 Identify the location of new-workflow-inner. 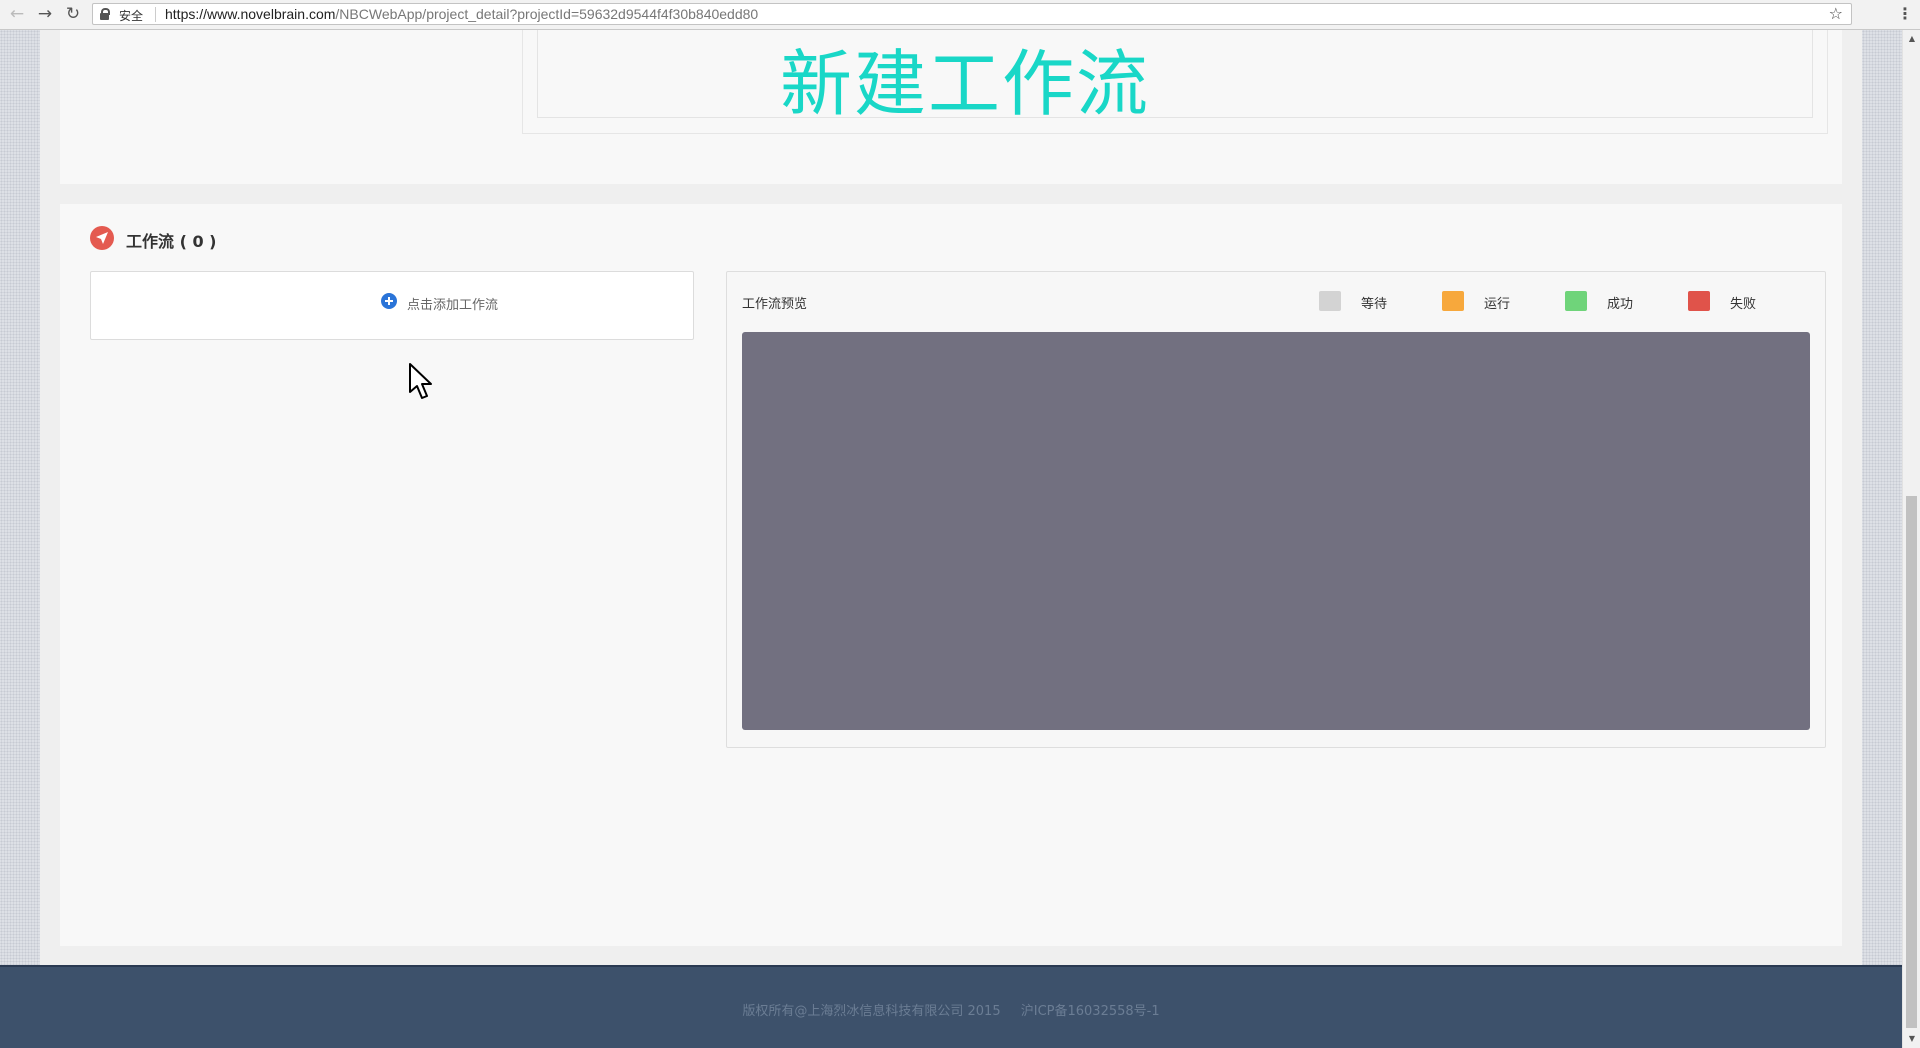
(1175, 74).